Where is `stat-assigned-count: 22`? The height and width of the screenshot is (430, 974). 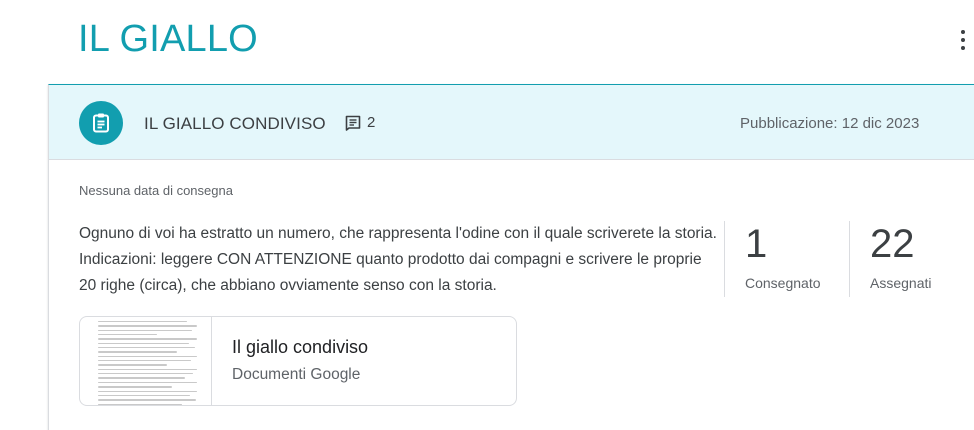 stat-assigned-count: 22 is located at coordinates (892, 244).